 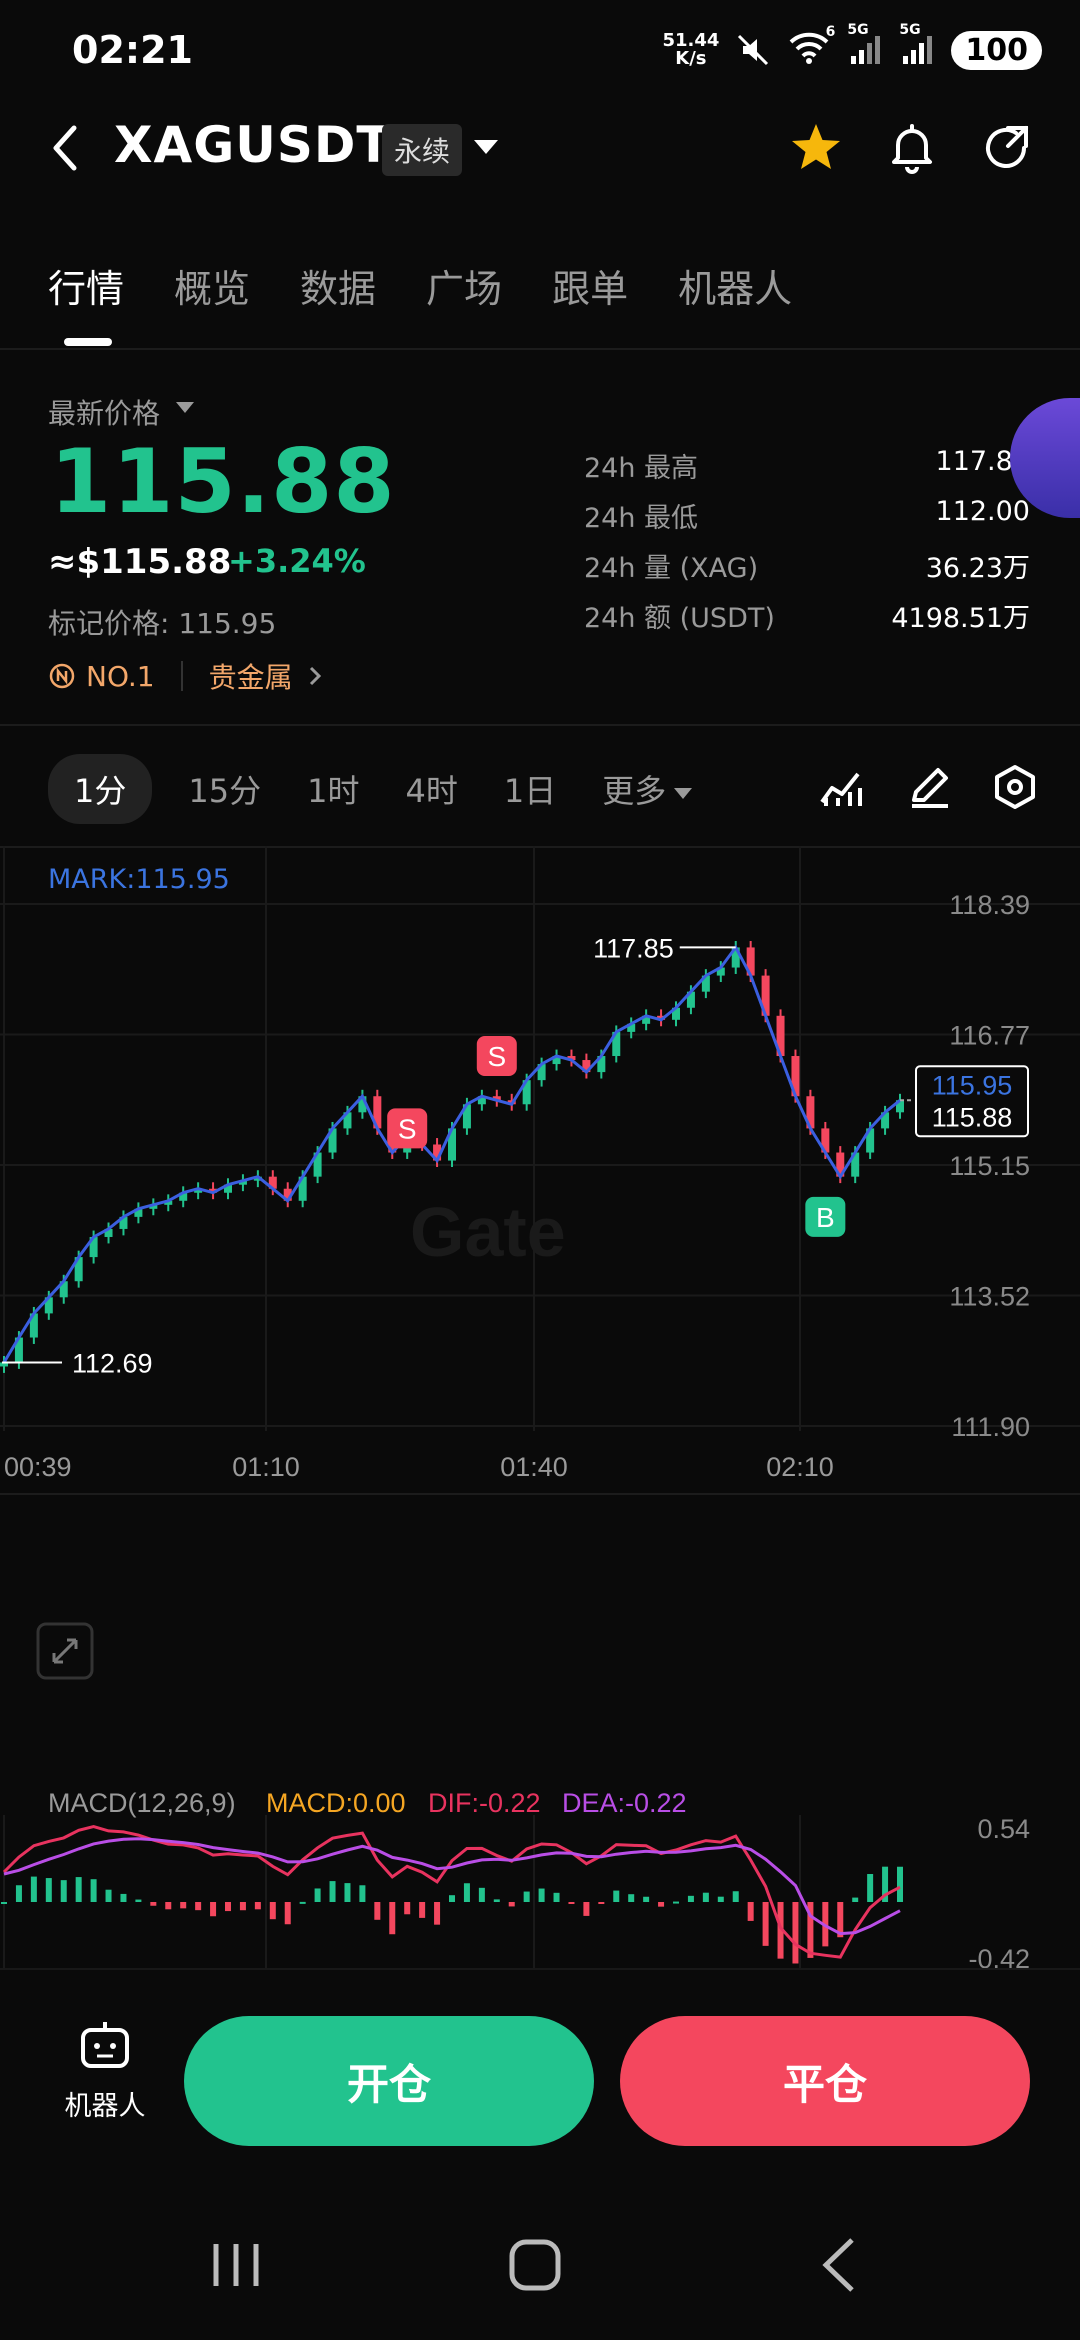 What do you see at coordinates (807, 565) in the screenshot?
I see `stat-volume: 24h 量 (XAG) 36.23万` at bounding box center [807, 565].